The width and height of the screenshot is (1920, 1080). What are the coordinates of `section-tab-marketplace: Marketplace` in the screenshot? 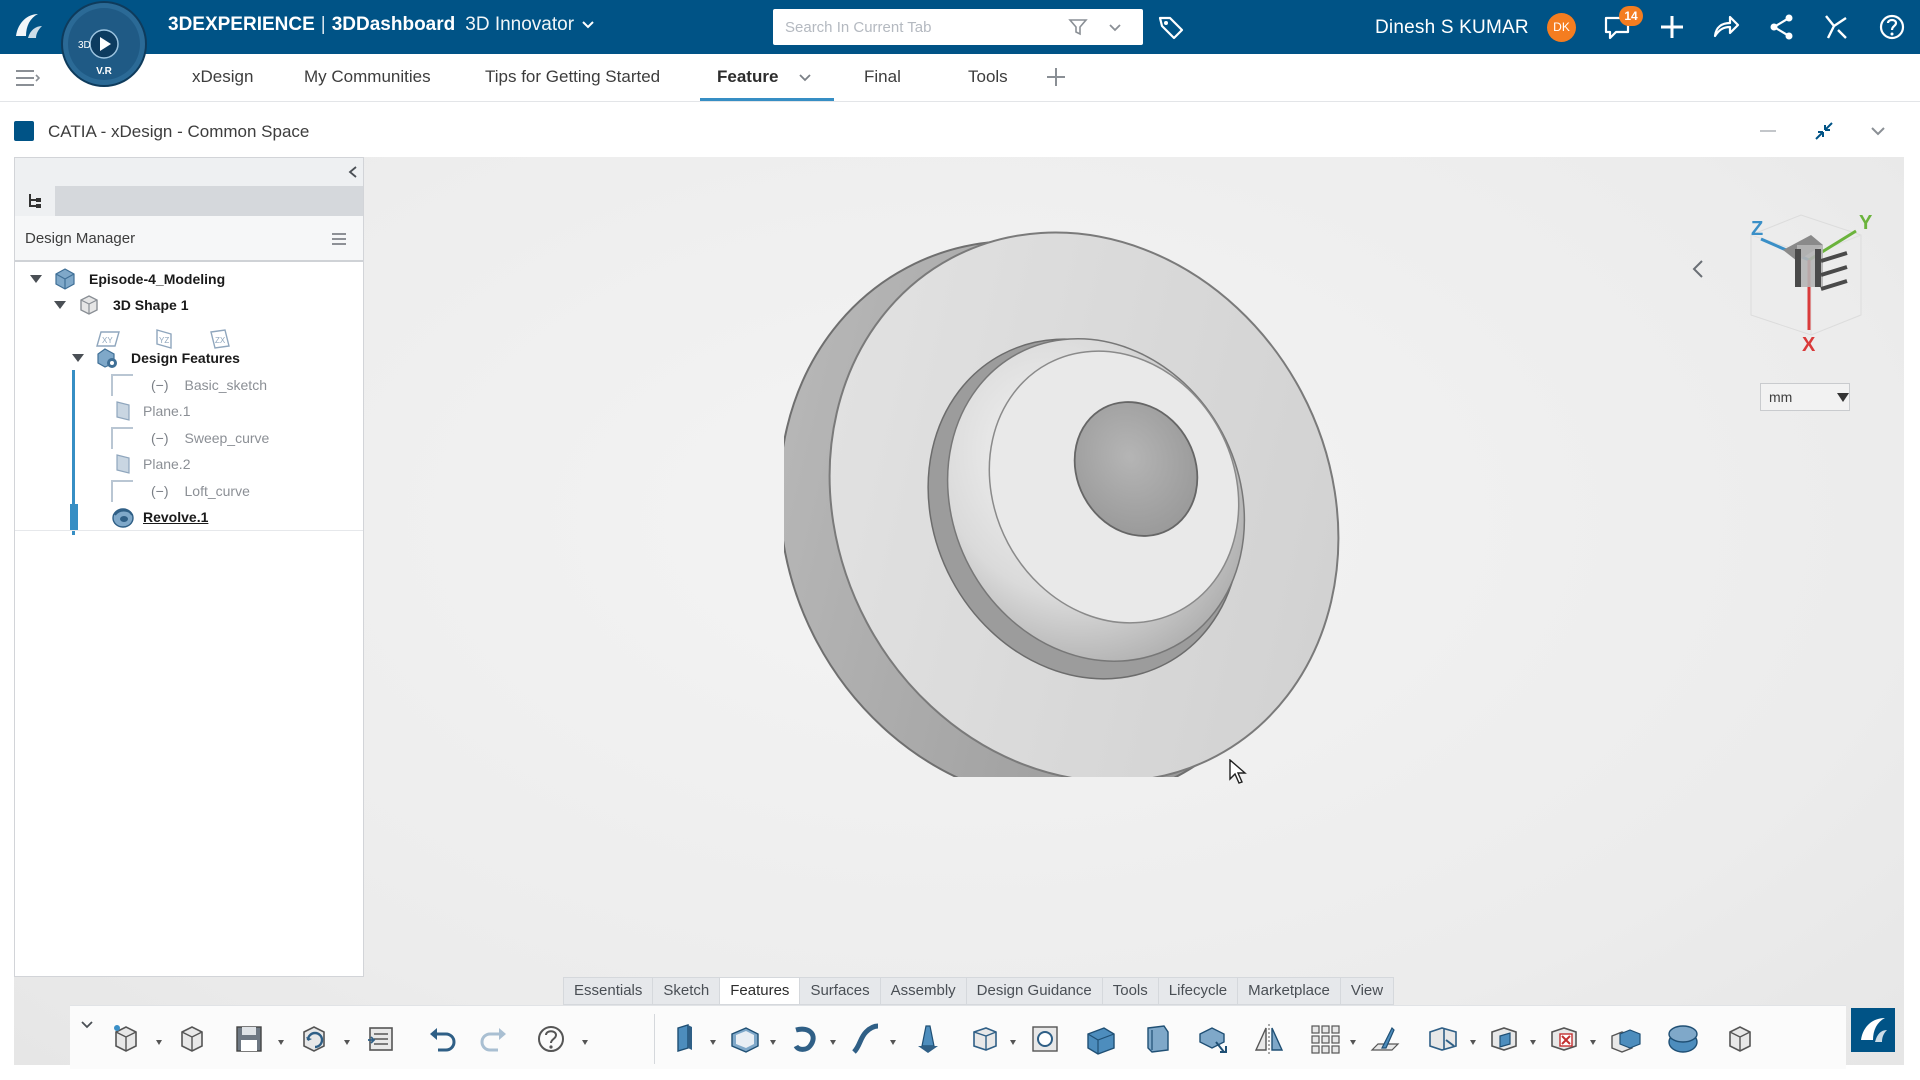 It's located at (1289, 991).